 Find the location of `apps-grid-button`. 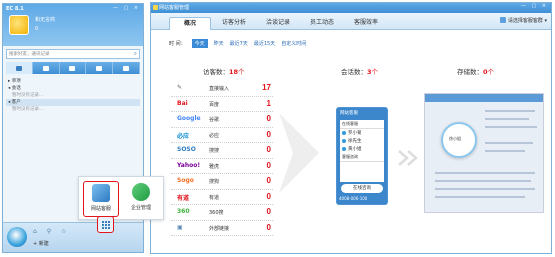

apps-grid-button is located at coordinates (105, 224).